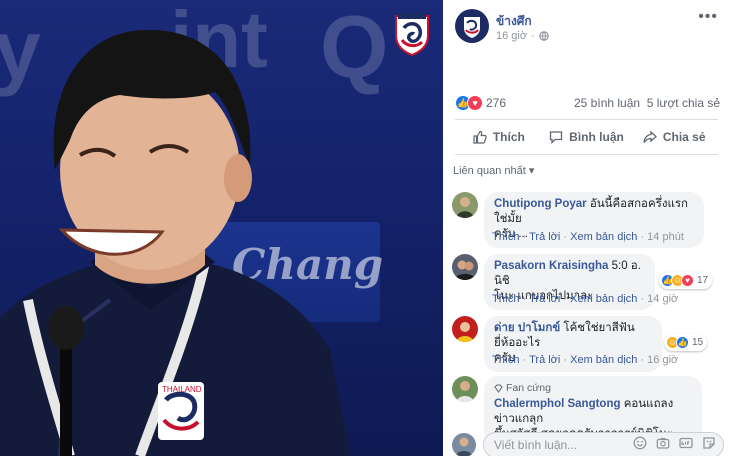 The image size is (730, 456). I want to click on comment-author-link: ด่าย ปาโมกข์, so click(527, 328).